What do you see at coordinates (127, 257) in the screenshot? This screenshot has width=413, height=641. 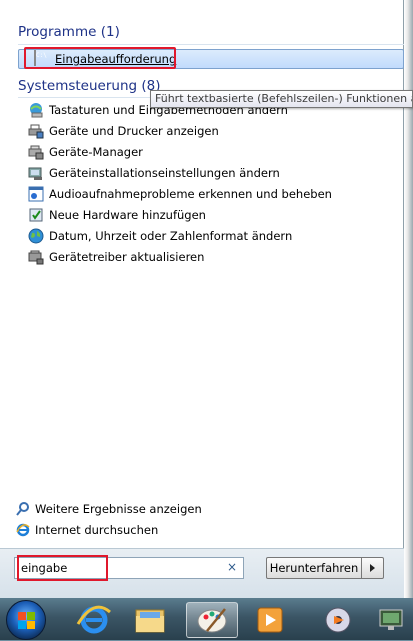 I see `result-label: Gerätetreiber aktualisieren` at bounding box center [127, 257].